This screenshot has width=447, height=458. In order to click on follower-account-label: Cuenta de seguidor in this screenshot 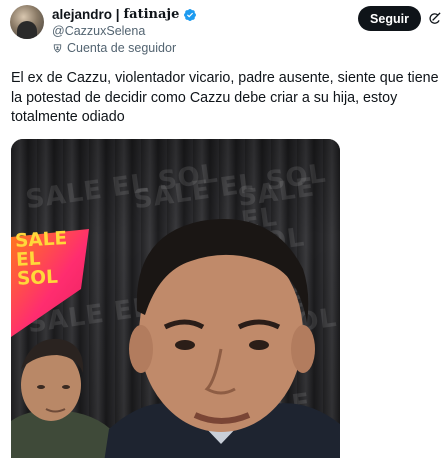, I will do `click(114, 48)`.